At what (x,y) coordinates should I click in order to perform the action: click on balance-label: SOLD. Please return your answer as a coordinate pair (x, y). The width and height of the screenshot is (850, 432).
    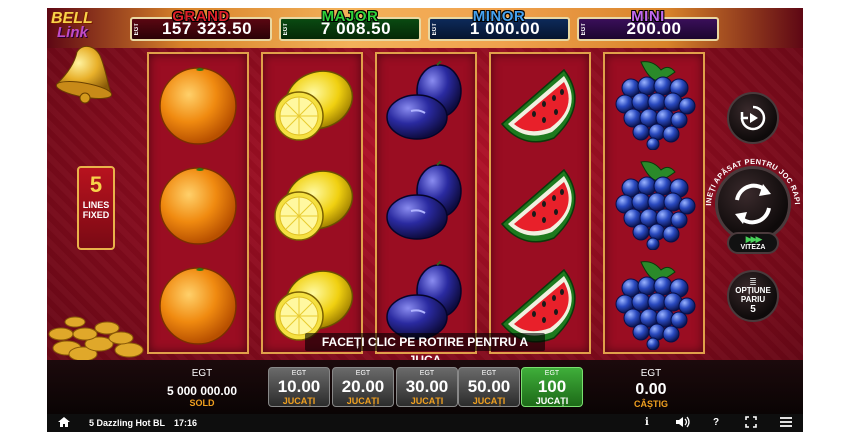
    Looking at the image, I should click on (202, 403).